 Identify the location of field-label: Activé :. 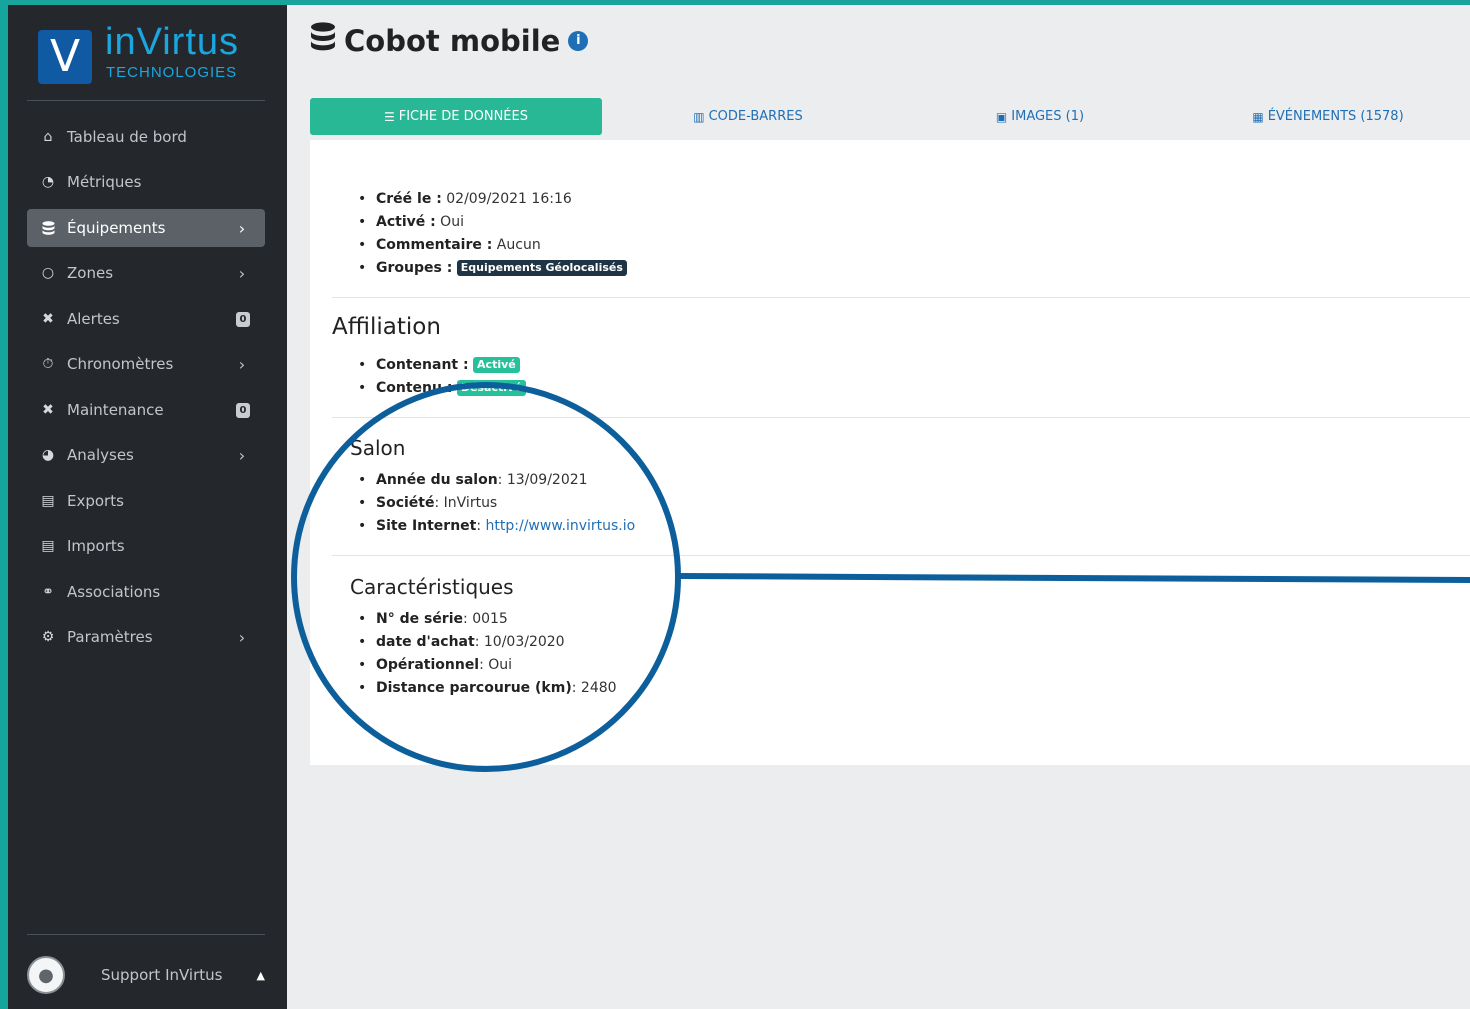
(406, 222).